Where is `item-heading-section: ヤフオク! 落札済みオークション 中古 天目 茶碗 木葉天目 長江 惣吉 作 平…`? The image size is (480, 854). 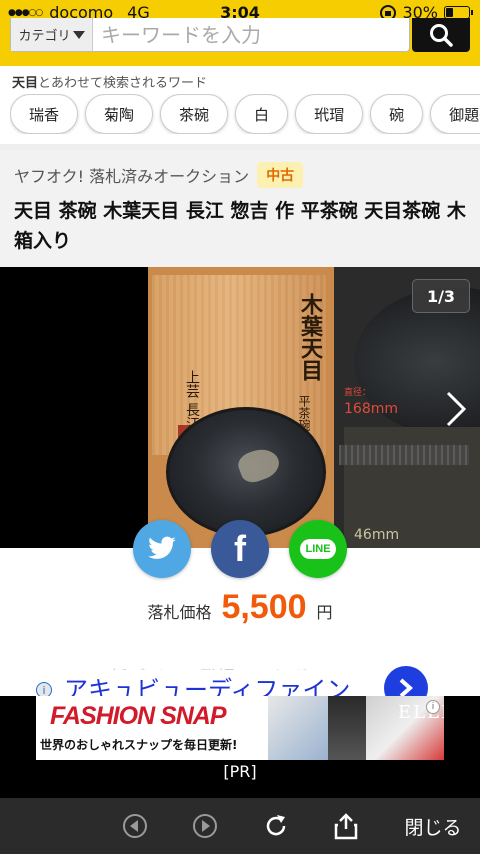 item-heading-section: ヤフオク! 落札済みオークション 中古 天目 茶碗 木葉天目 長江 惣吉 作 平… is located at coordinates (240, 208).